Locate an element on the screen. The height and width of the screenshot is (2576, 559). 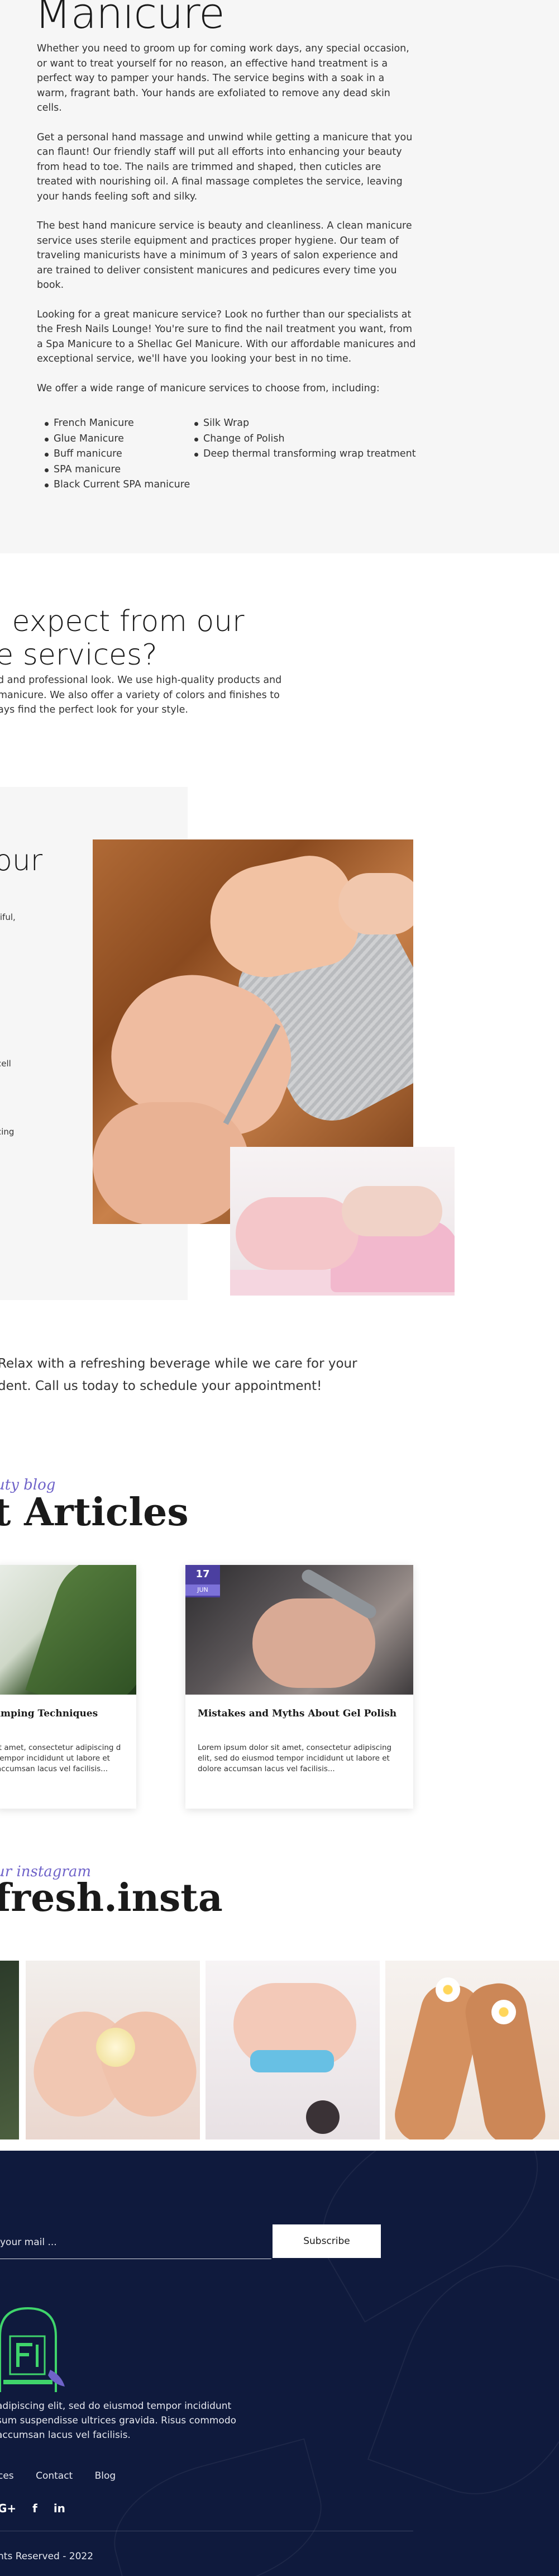
blog-card-title: amping Techniques is located at coordinates (49, 1713).